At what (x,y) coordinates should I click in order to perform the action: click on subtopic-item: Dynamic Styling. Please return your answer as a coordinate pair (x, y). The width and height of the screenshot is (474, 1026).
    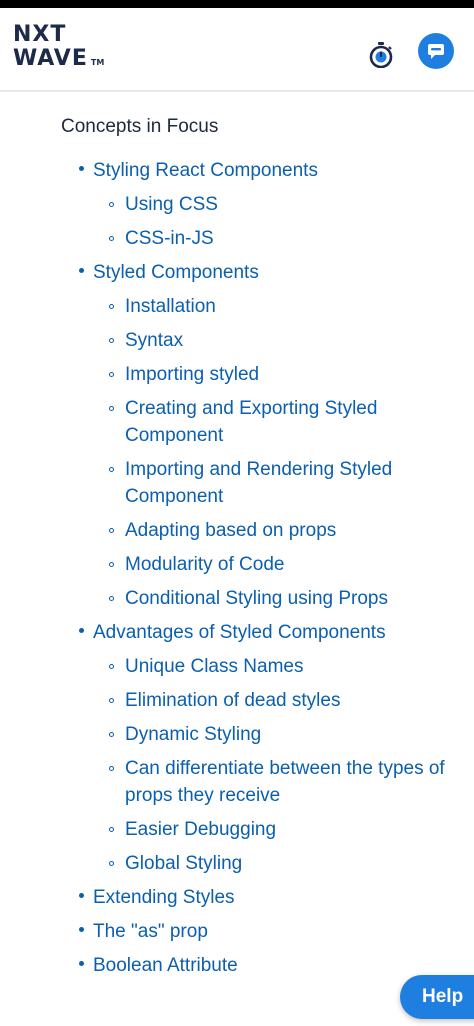
    Looking at the image, I should click on (283, 735).